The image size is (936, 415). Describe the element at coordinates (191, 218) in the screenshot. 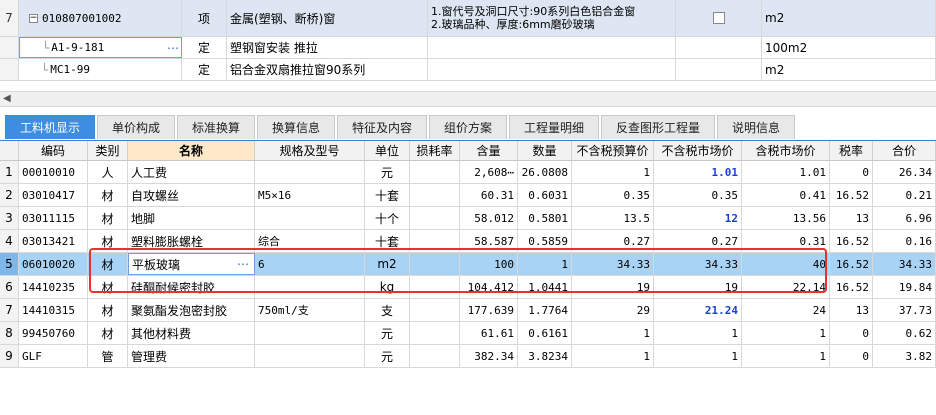

I see `name-cell: 地脚` at that location.